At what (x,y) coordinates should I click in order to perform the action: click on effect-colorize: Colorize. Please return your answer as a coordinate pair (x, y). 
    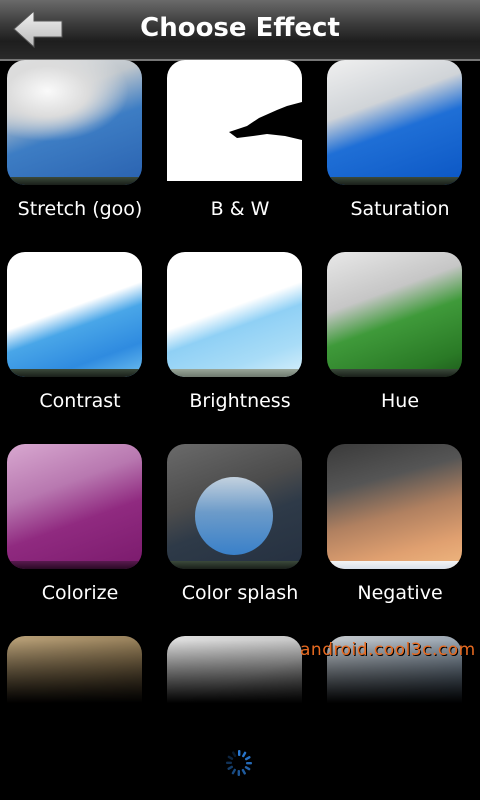
    Looking at the image, I should click on (80, 540).